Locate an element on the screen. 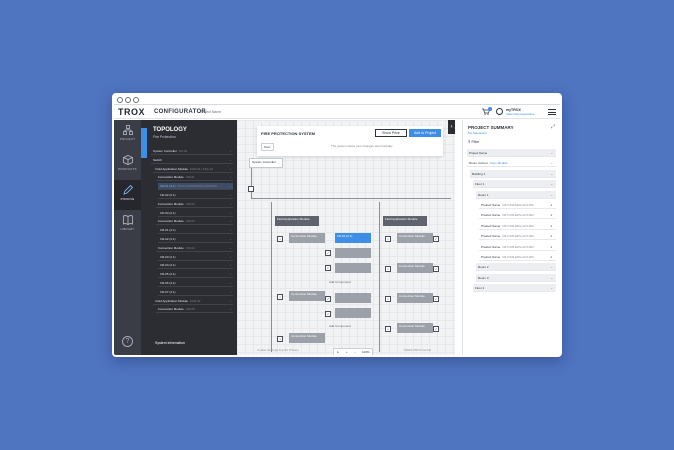 This screenshot has width=674, height=450. project-name-link: Project Name is located at coordinates (210, 112).